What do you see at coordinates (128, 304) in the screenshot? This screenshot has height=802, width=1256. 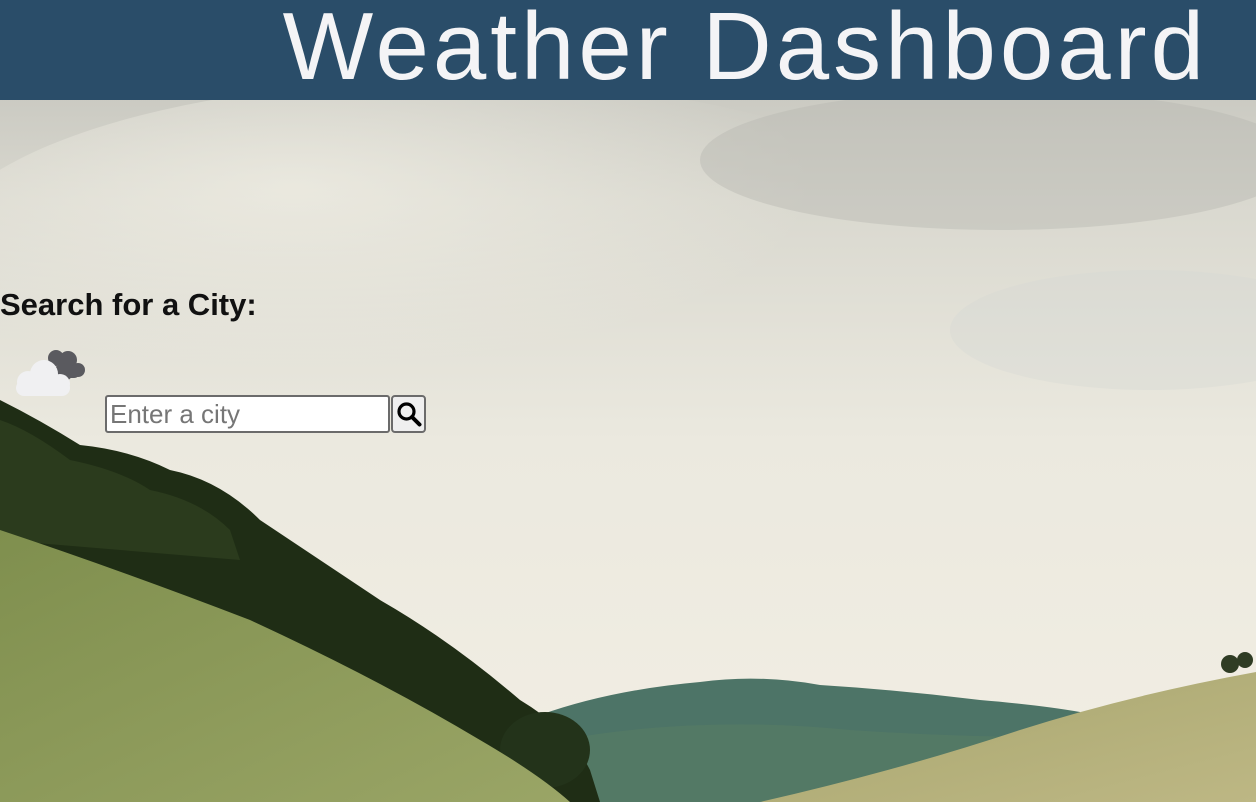 I see `search-heading: Search for a City:` at bounding box center [128, 304].